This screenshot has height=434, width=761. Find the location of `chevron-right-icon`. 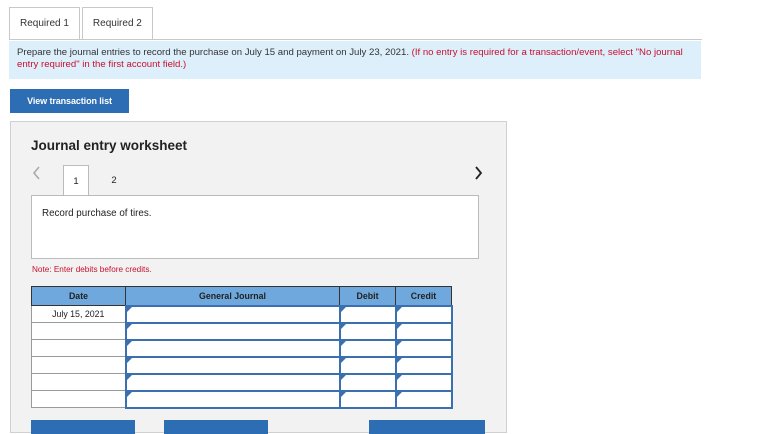

chevron-right-icon is located at coordinates (478, 175).